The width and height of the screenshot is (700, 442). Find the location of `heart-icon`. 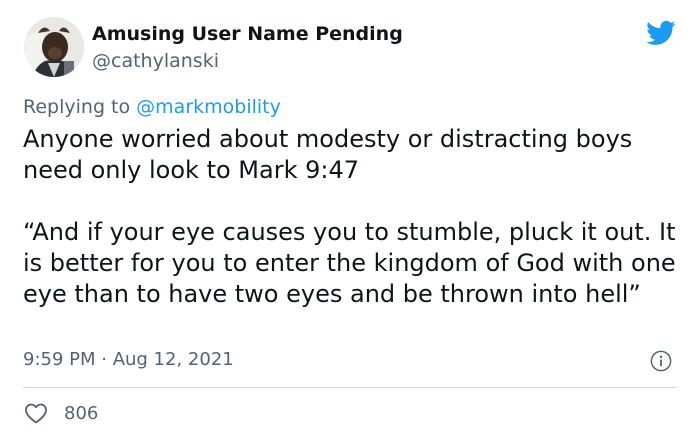

heart-icon is located at coordinates (36, 413).